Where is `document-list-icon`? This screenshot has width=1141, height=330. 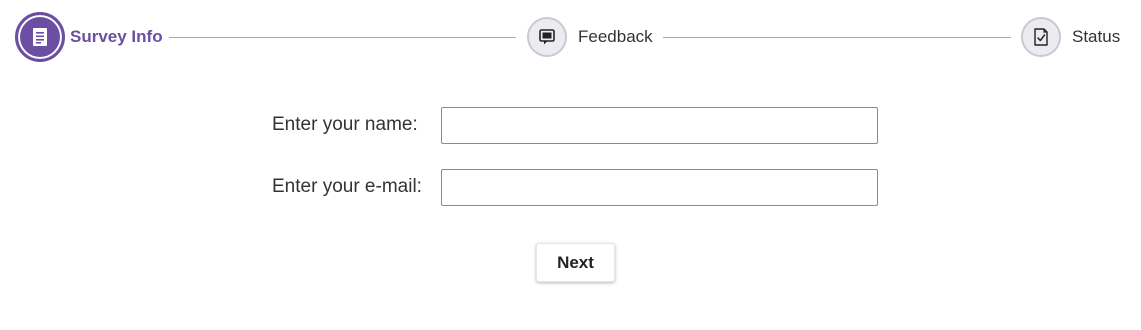
document-list-icon is located at coordinates (40, 37).